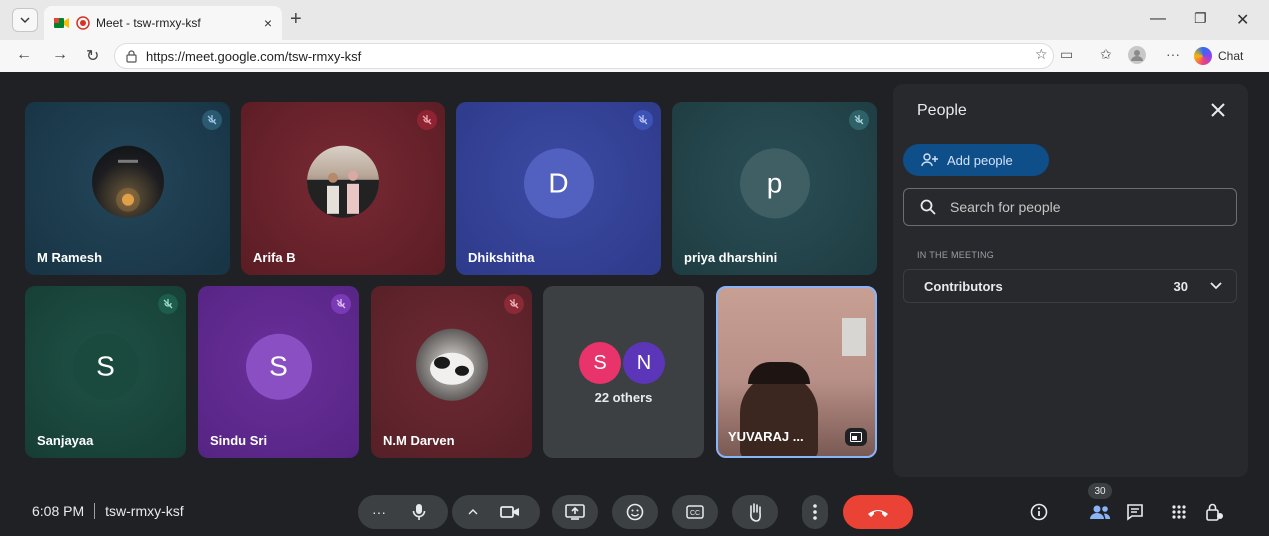  What do you see at coordinates (779, 415) in the screenshot?
I see `self-person` at bounding box center [779, 415].